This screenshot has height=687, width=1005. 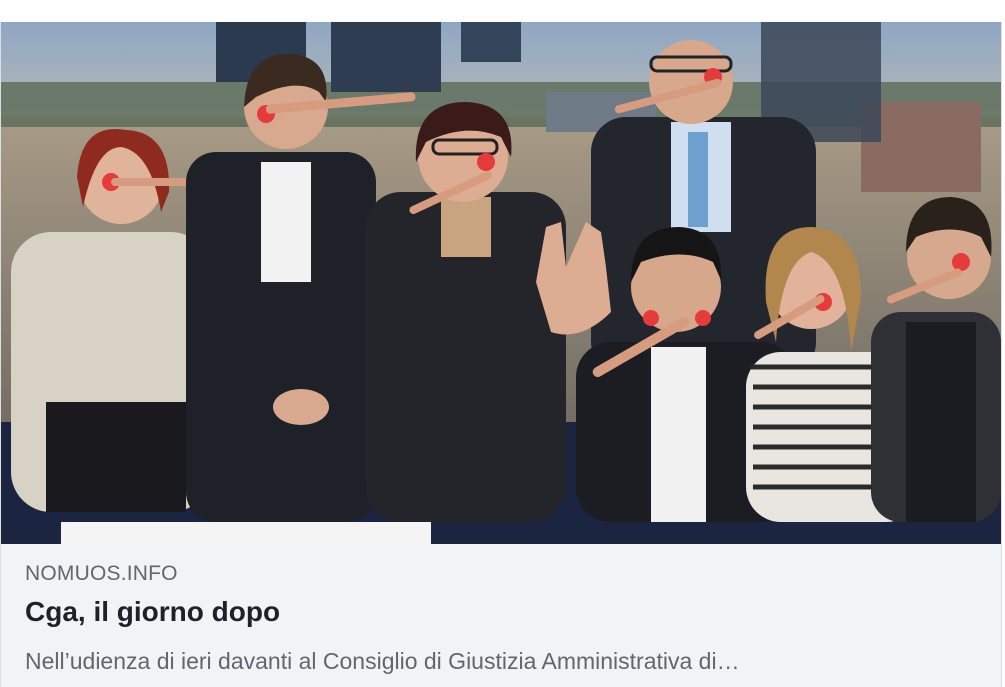 What do you see at coordinates (152, 612) in the screenshot?
I see `link-title: Cga, il giorno dopo` at bounding box center [152, 612].